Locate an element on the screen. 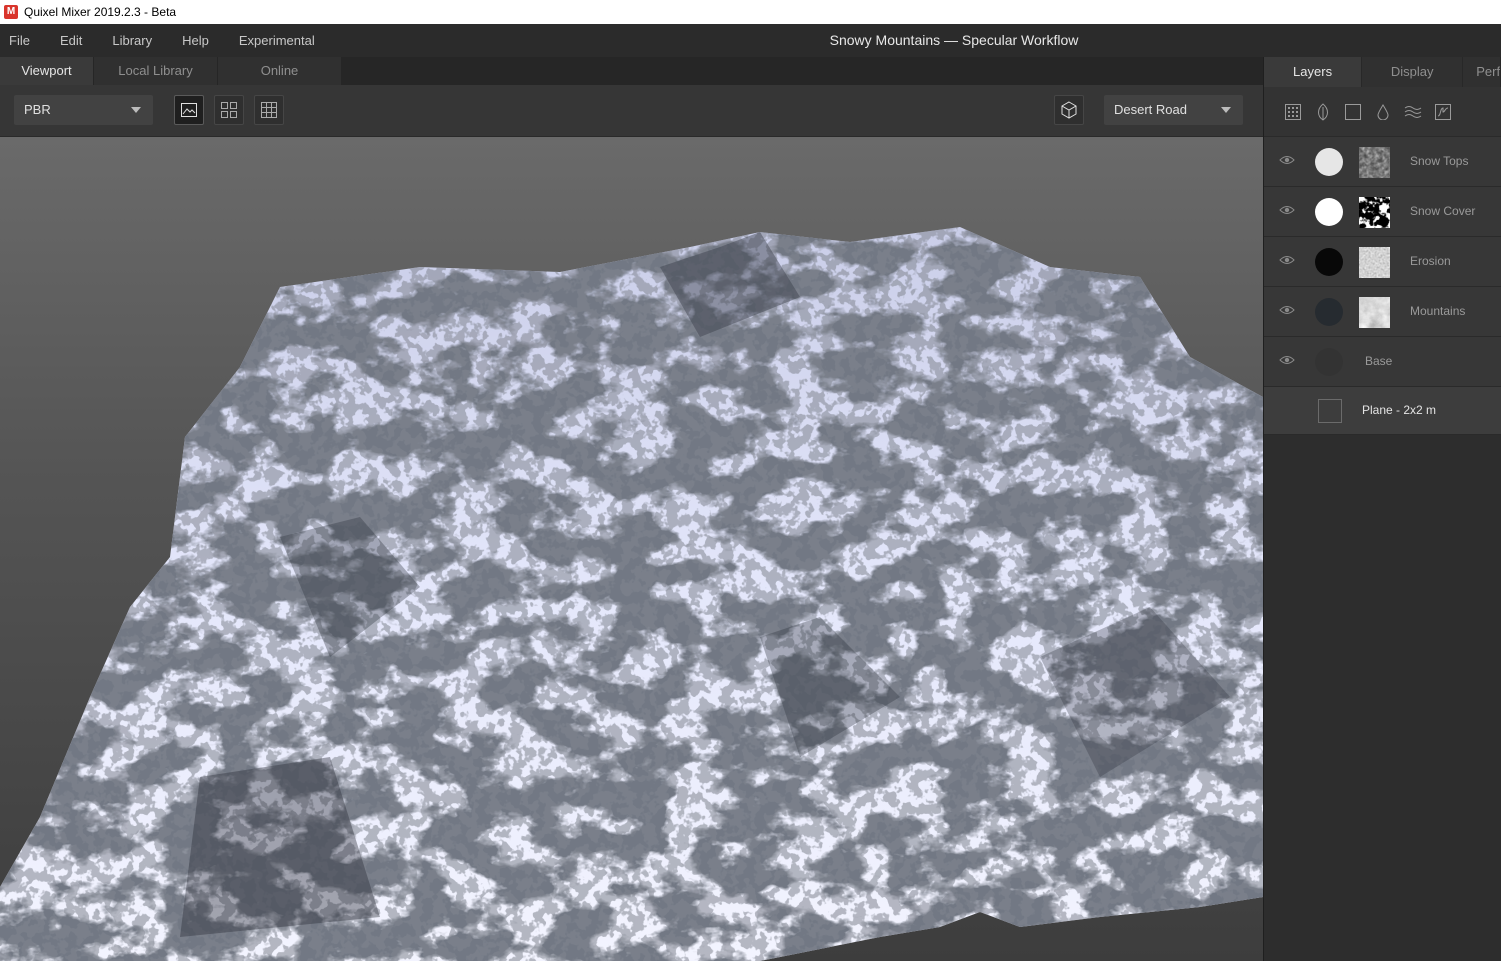 The image size is (1501, 961). curve-icon is located at coordinates (1443, 111).